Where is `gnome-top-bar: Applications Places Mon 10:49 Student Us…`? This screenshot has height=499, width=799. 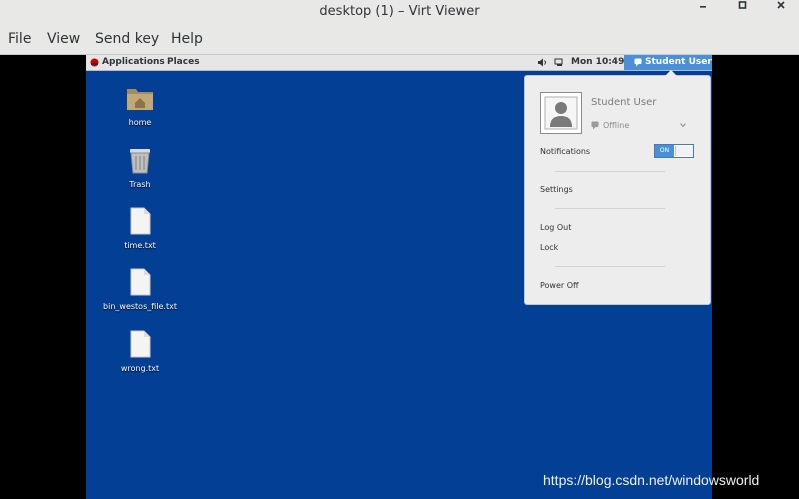 gnome-top-bar: Applications Places Mon 10:49 Student Us… is located at coordinates (399, 63).